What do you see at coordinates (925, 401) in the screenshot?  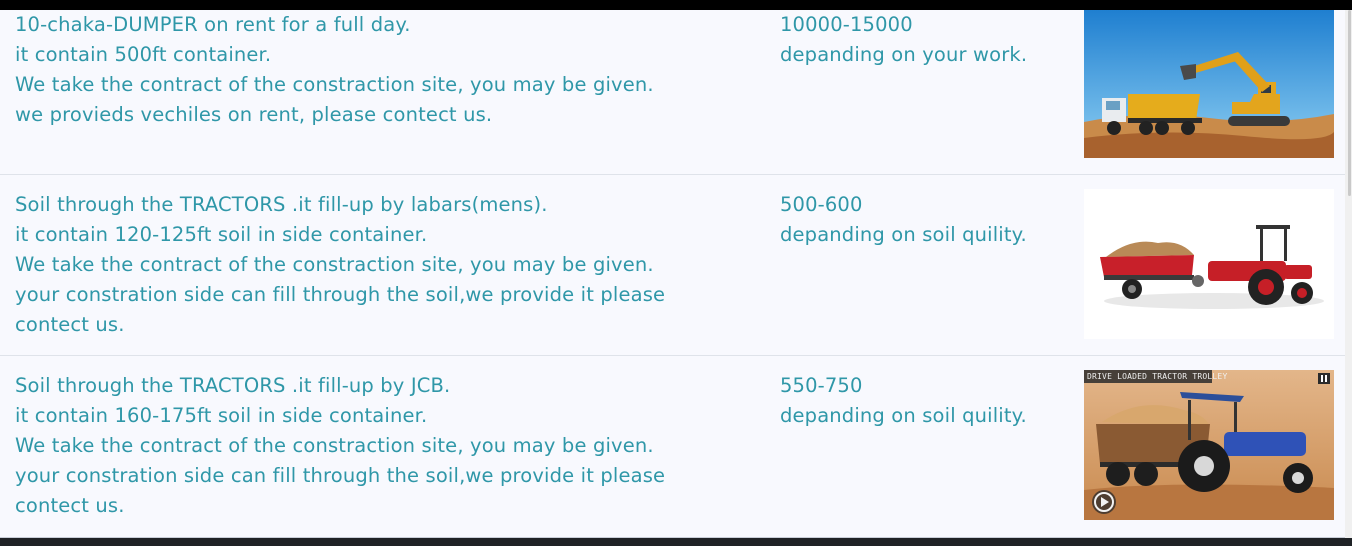 I see `service-price: 550-750 depanding on soil quility.` at bounding box center [925, 401].